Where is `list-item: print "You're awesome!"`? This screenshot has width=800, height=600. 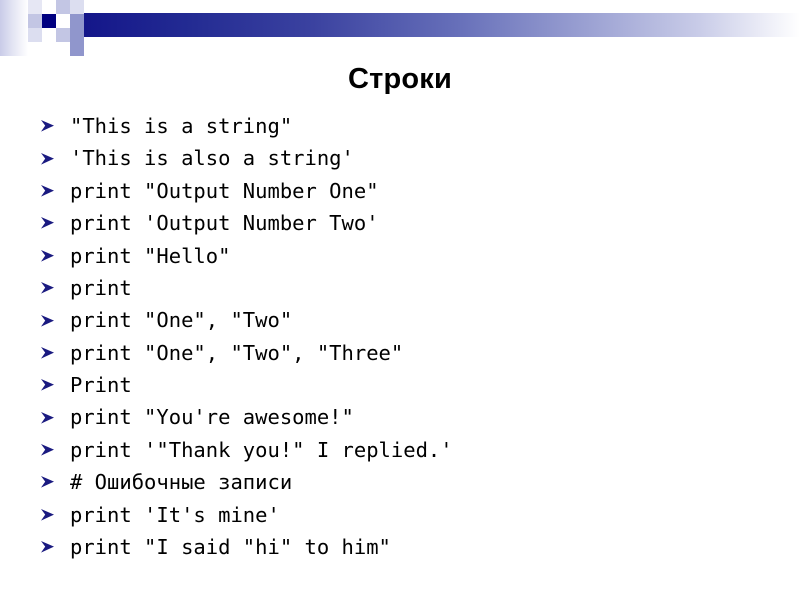 list-item: print "You're awesome!" is located at coordinates (413, 418).